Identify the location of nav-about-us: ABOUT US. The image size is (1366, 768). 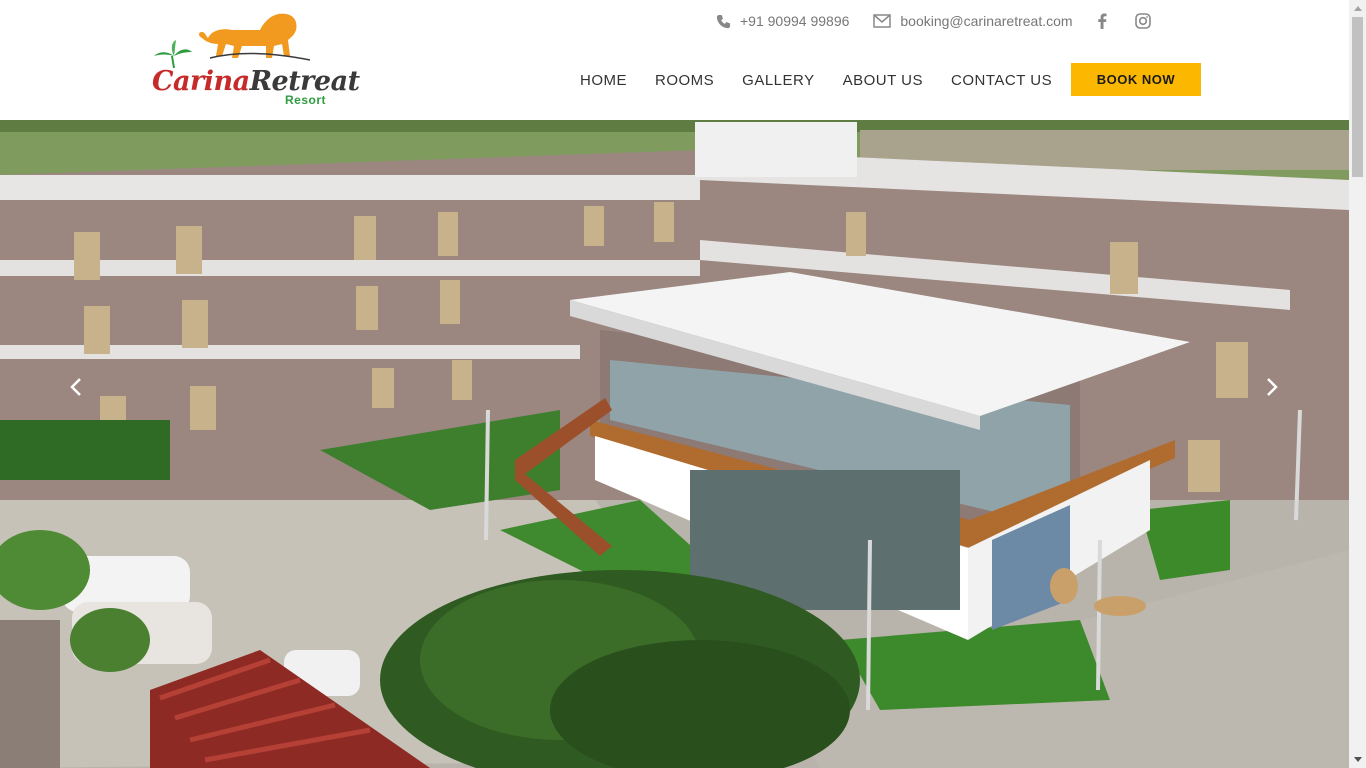
(883, 80).